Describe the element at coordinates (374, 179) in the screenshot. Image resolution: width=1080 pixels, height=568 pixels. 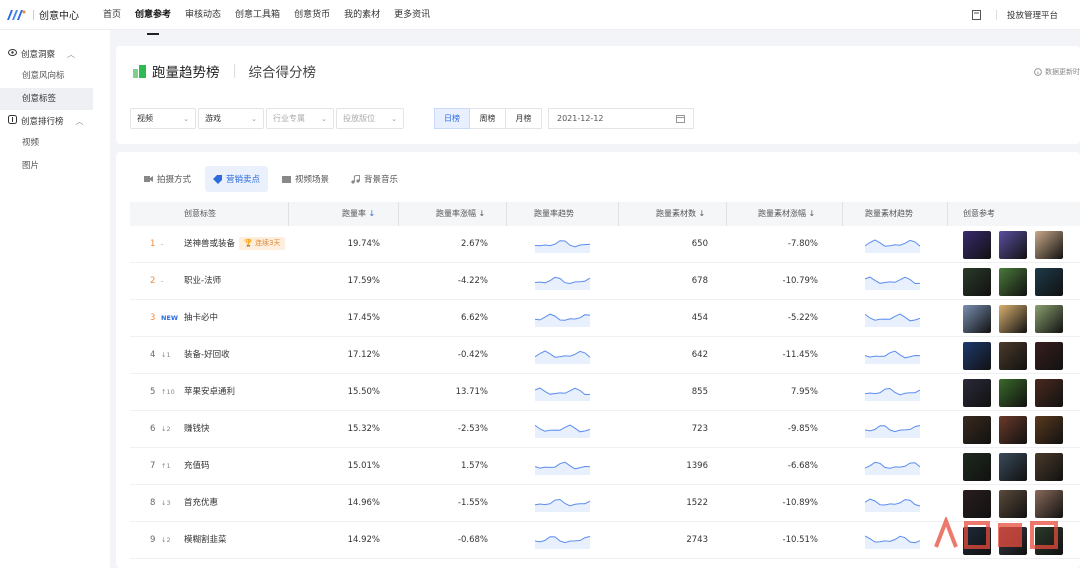
I see `tab-music: 背景音乐` at that location.